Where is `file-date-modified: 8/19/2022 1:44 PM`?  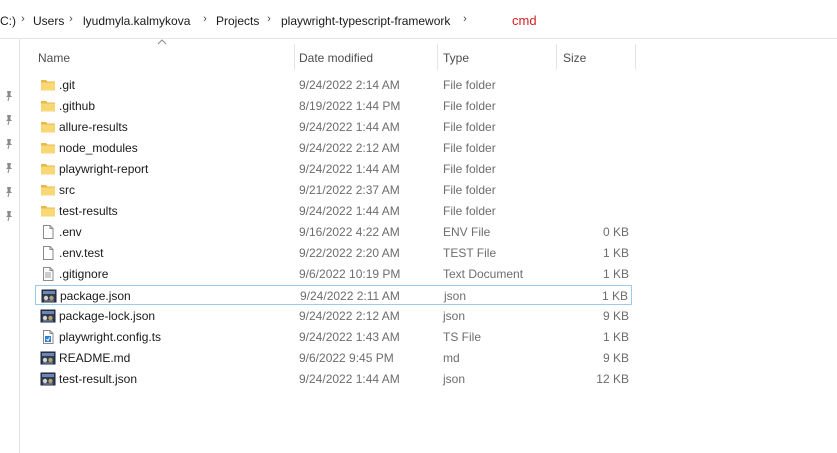 file-date-modified: 8/19/2022 1:44 PM is located at coordinates (350, 106).